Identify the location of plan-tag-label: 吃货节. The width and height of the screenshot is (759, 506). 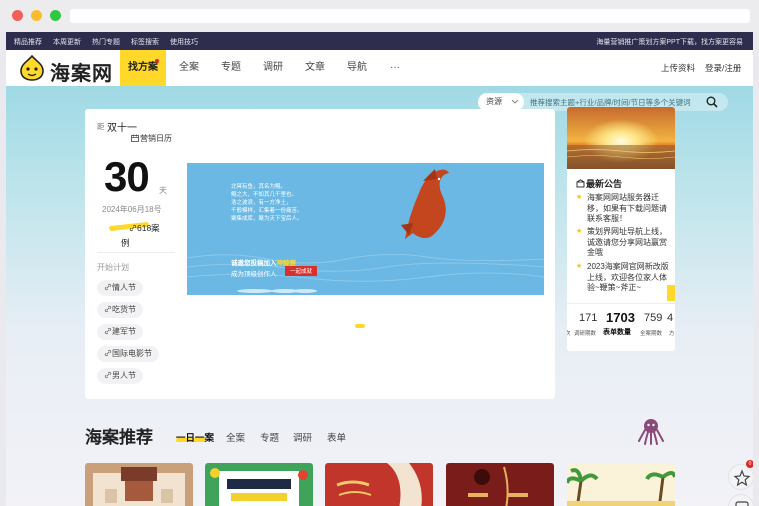
(124, 309).